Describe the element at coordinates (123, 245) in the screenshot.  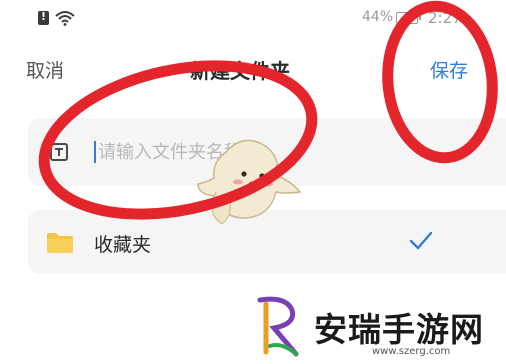
I see `folder-list-item-label: 收藏夹` at that location.